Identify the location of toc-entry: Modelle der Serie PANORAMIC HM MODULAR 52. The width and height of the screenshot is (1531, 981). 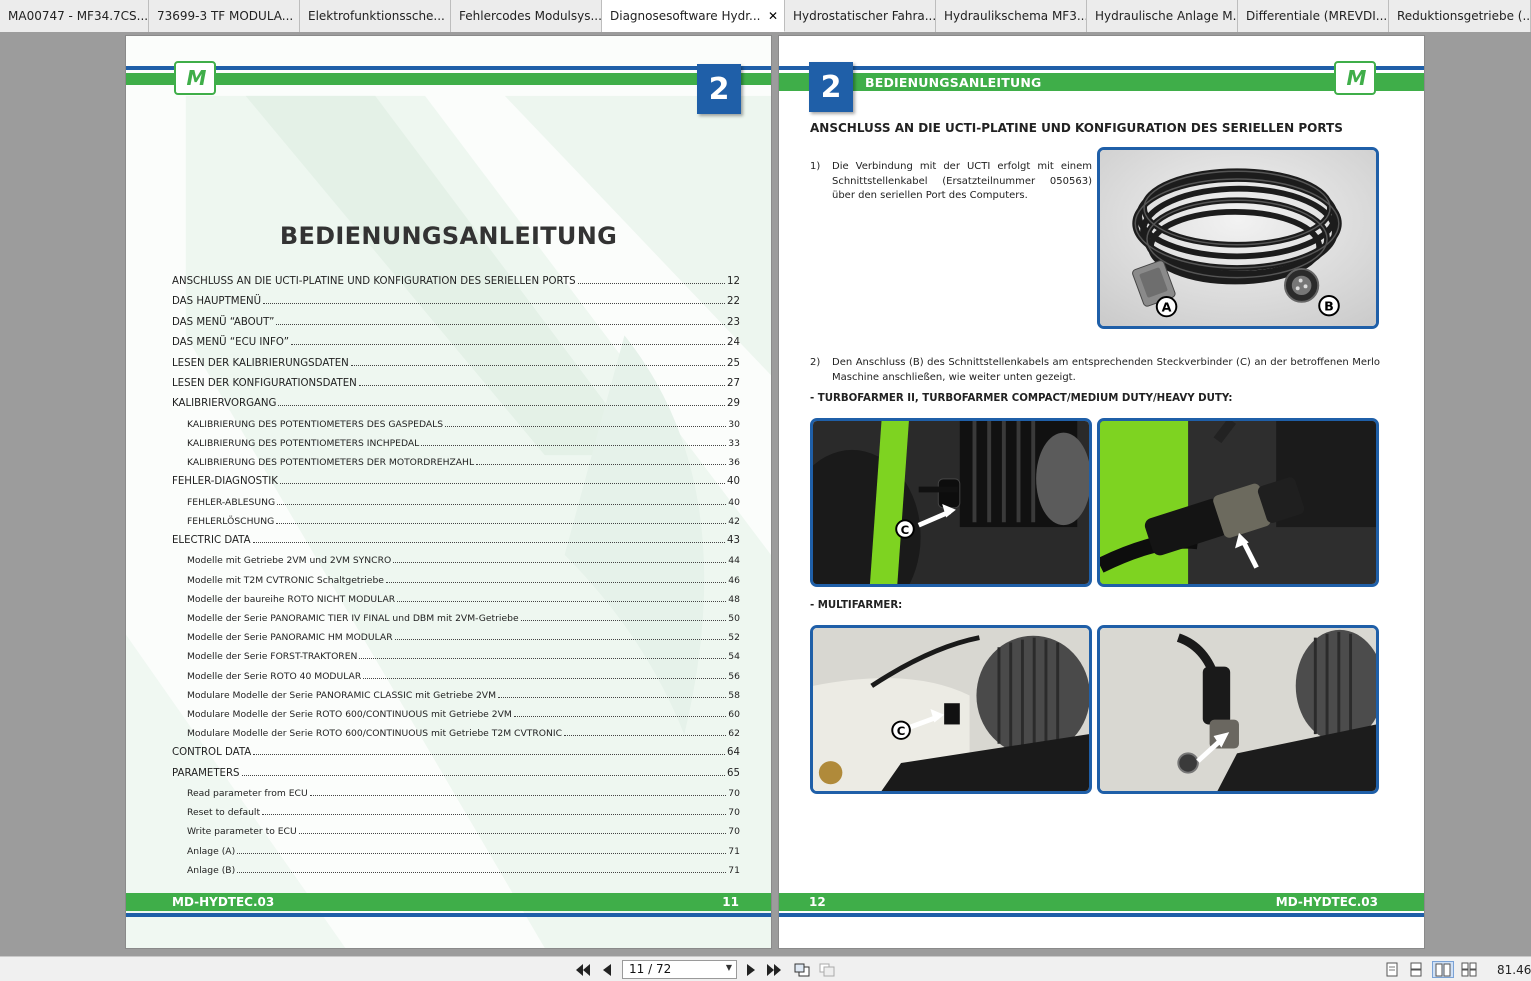
(456, 641).